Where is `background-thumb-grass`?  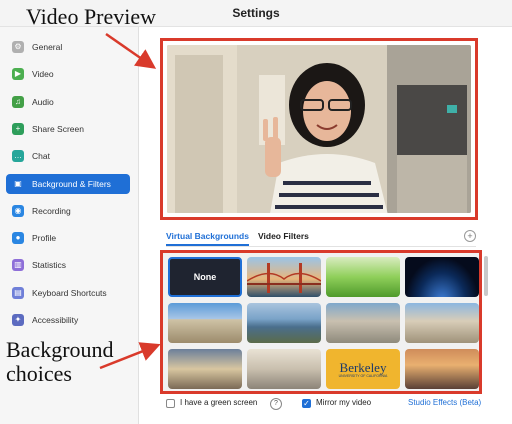 background-thumb-grass is located at coordinates (363, 277).